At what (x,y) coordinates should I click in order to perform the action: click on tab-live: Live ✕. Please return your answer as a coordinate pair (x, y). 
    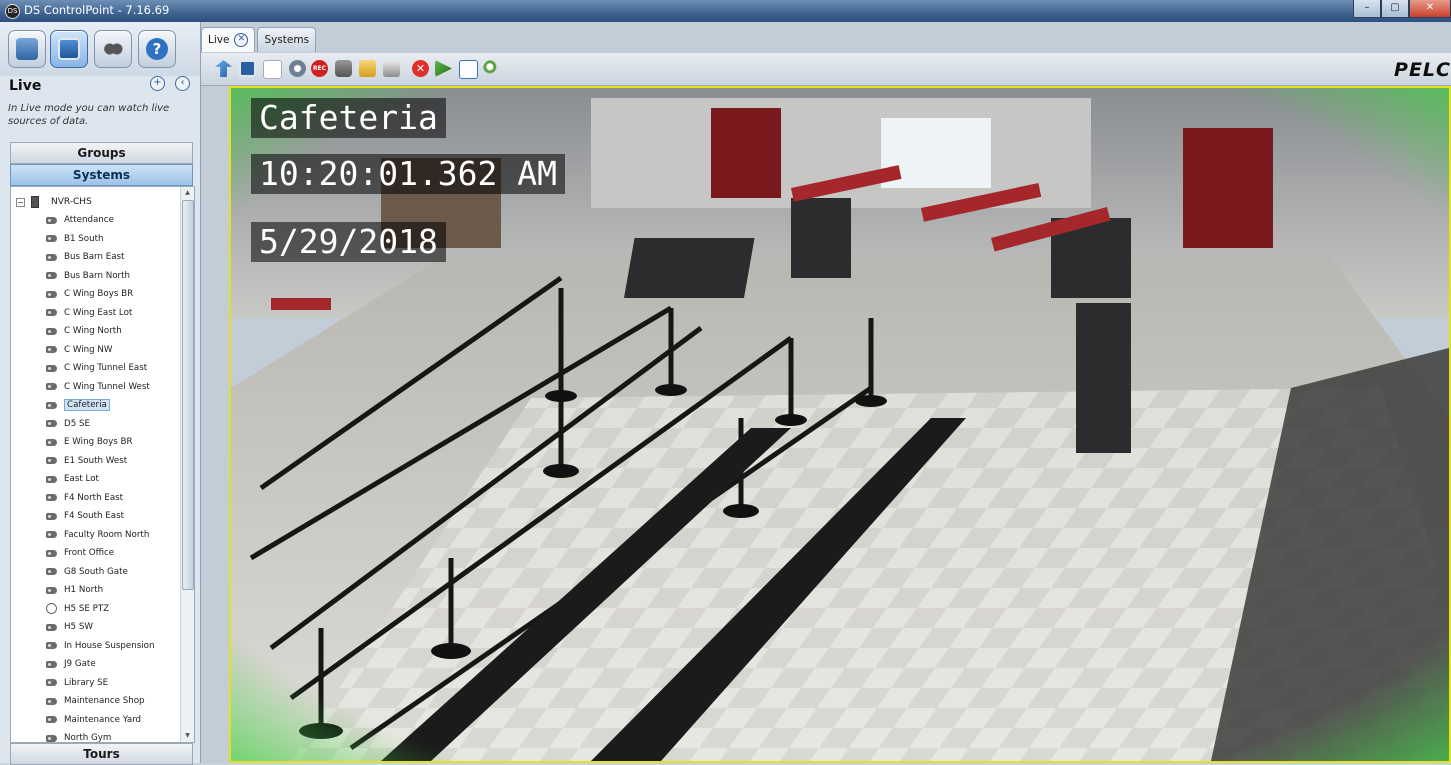
    Looking at the image, I should click on (228, 39).